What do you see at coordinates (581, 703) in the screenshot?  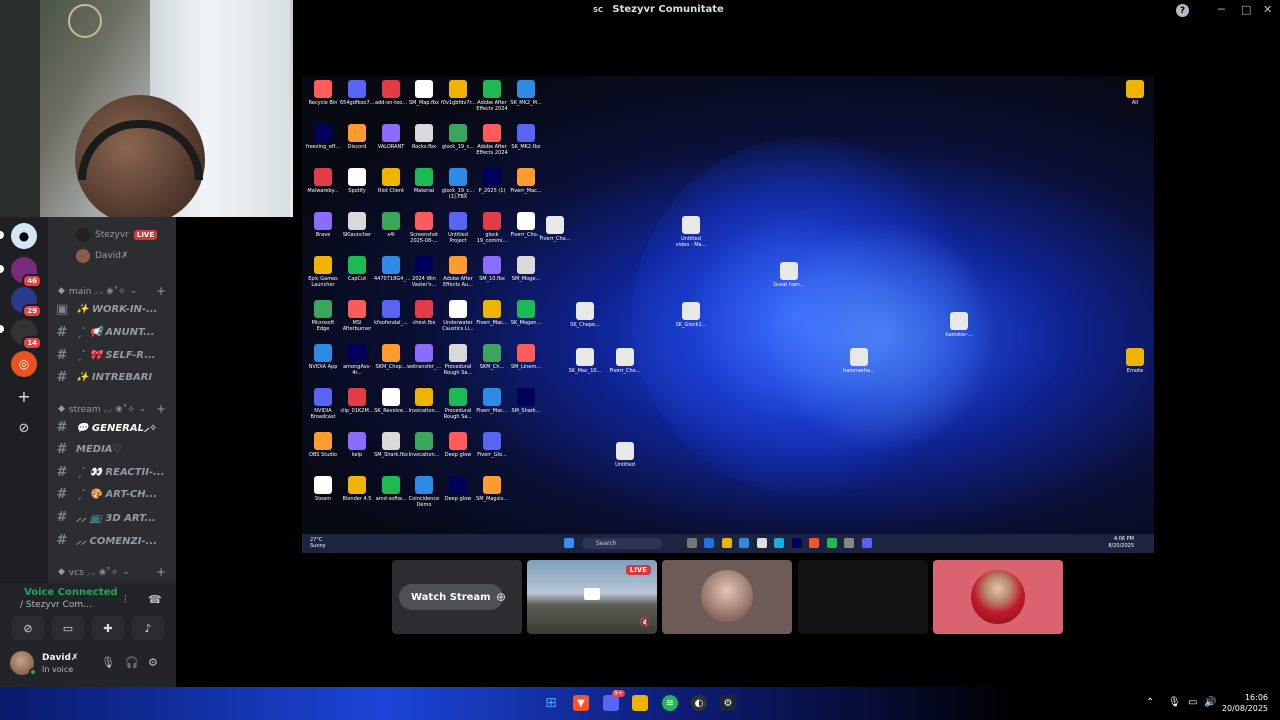 I see `brave-icon: ▼` at bounding box center [581, 703].